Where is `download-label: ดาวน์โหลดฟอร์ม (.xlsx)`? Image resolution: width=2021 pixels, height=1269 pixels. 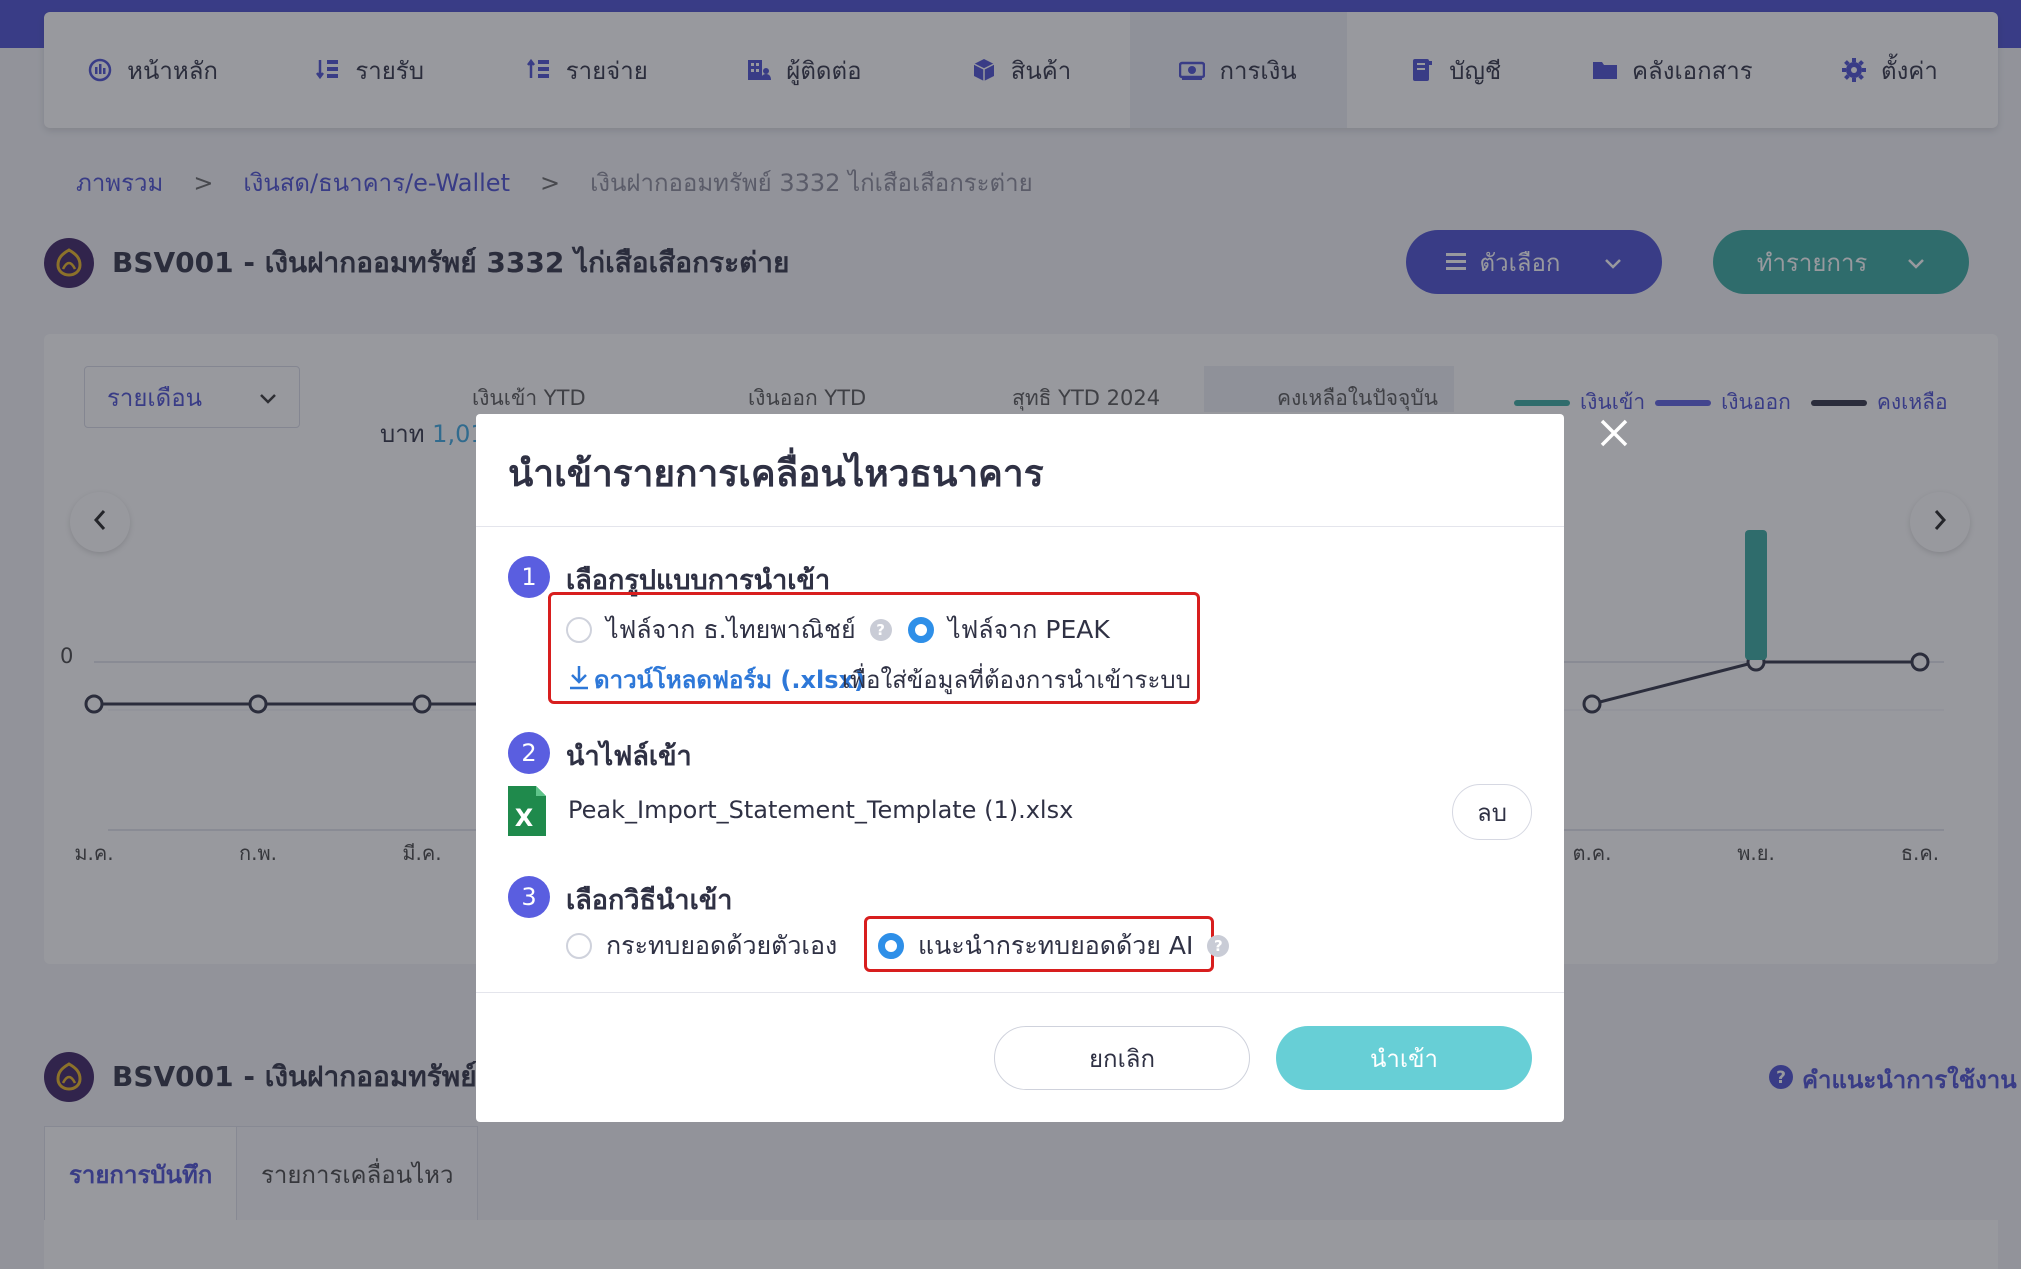
download-label: ดาวน์โหลดฟอร์ม (.xlsx) is located at coordinates (729, 680).